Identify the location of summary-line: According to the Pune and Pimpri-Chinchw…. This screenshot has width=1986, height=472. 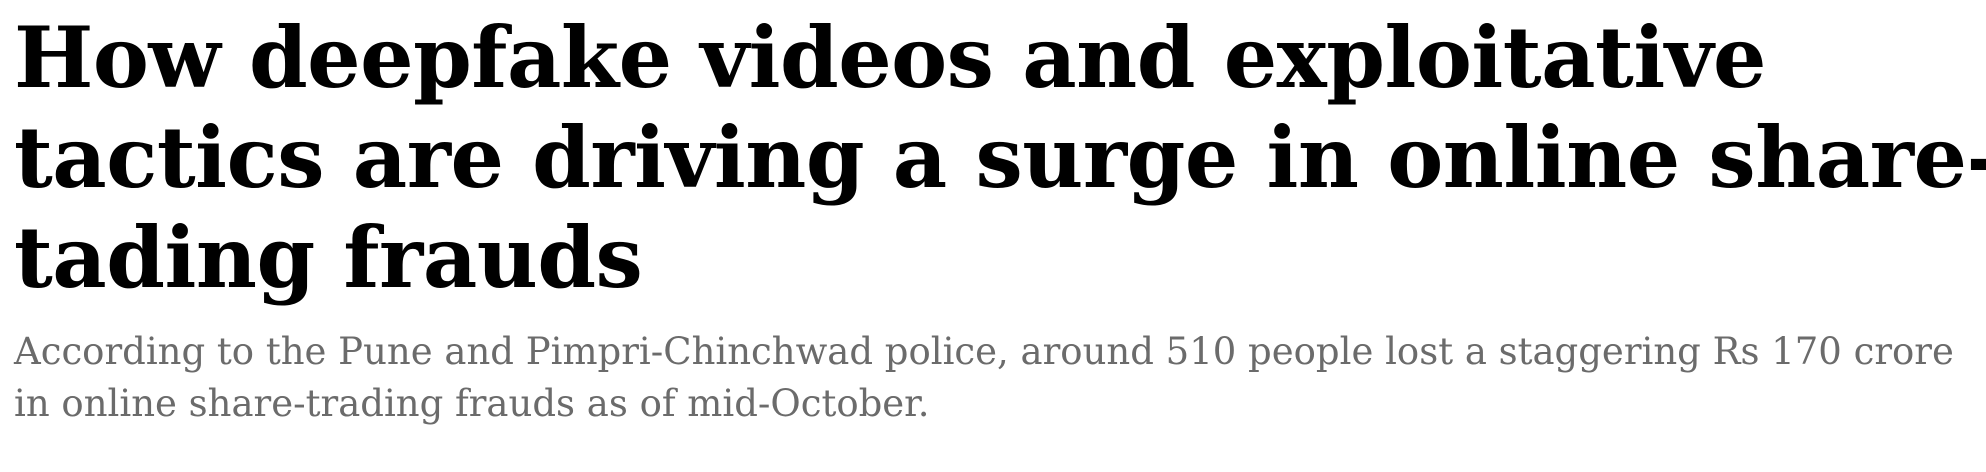
(984, 351).